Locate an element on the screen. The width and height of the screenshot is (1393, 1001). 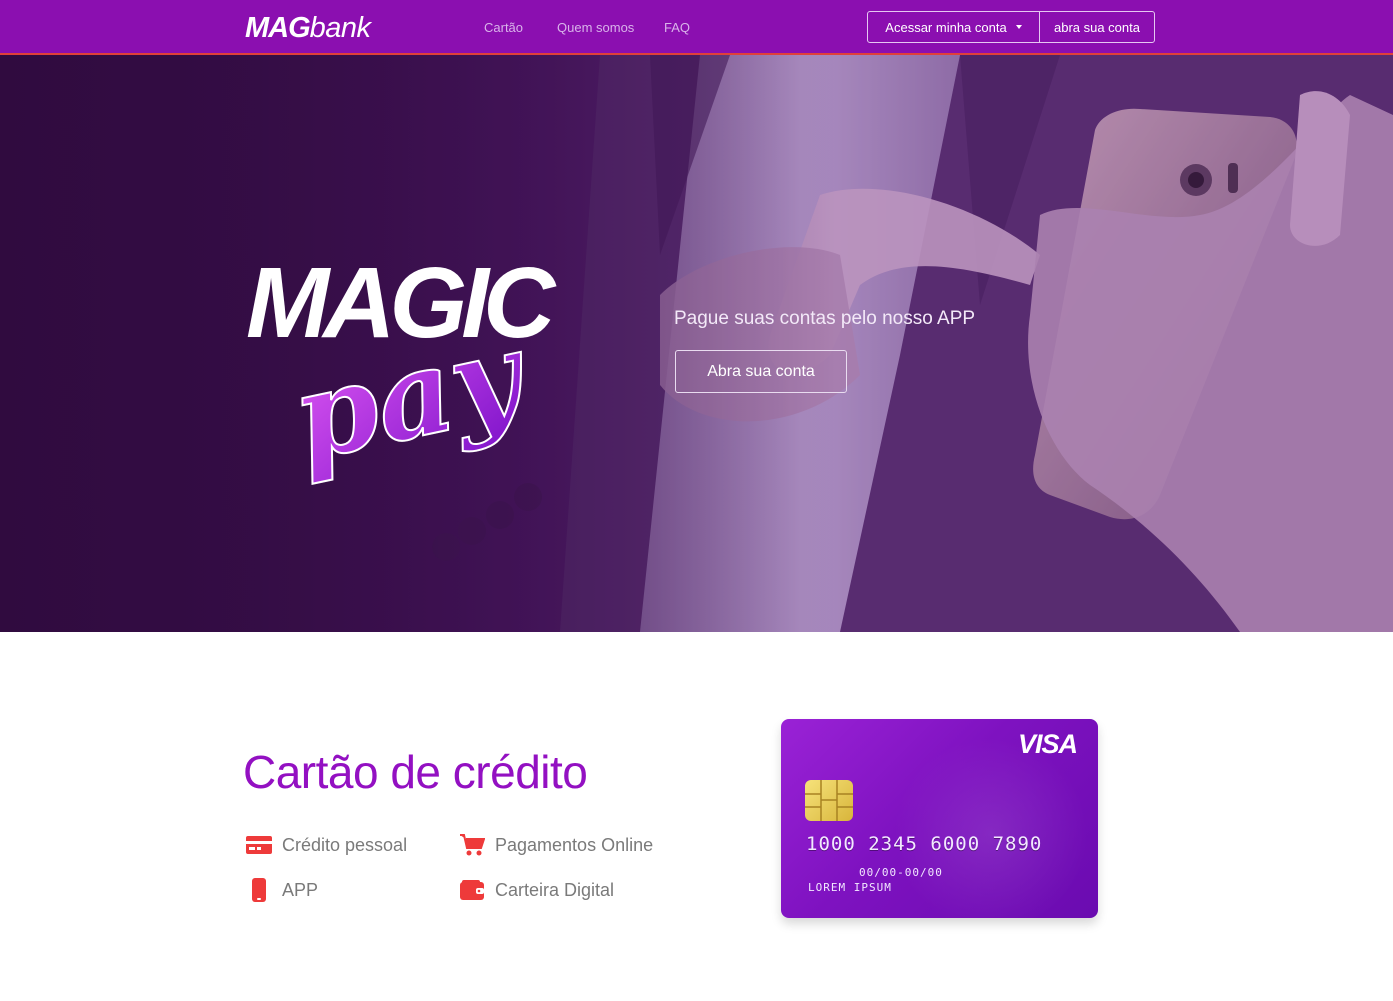
wallet-icon is located at coordinates (472, 890).